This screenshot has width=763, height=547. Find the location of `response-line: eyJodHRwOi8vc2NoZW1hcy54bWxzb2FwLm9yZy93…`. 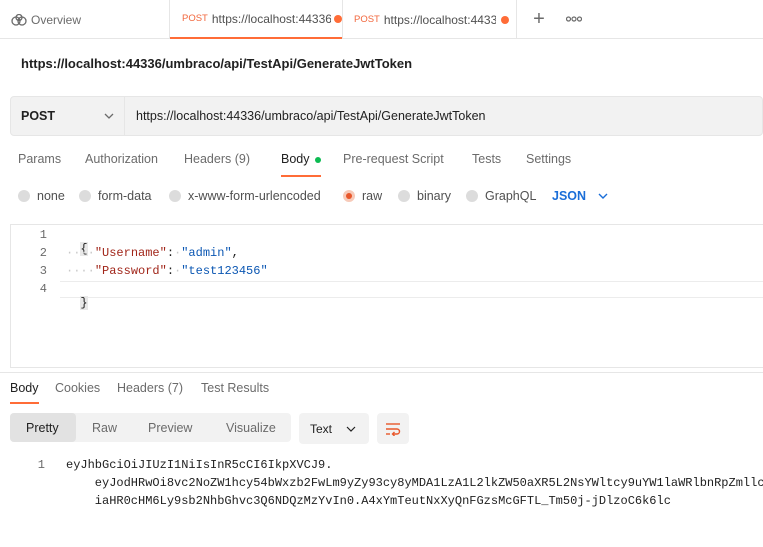

response-line: eyJodHRwOi8vc2NoZW1hcy54bWxzb2FwLm9yZy93… is located at coordinates (414, 483).